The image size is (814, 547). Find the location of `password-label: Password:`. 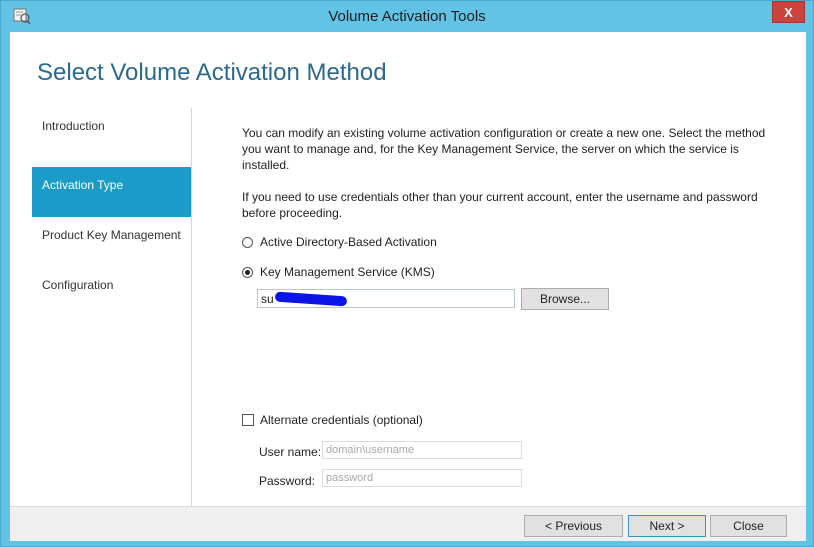

password-label: Password: is located at coordinates (287, 481).